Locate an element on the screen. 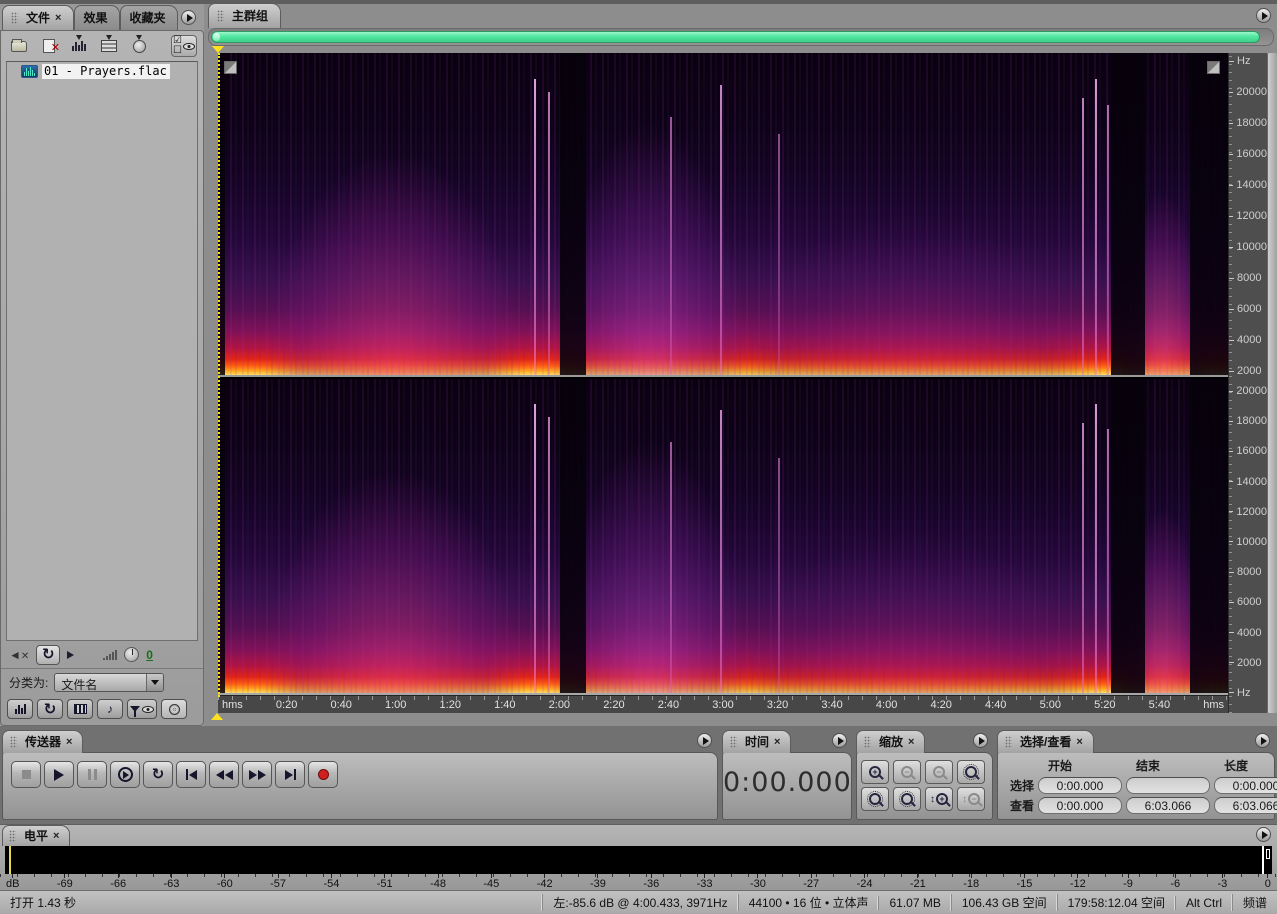  selection-start-field: 0:00.000 is located at coordinates (1080, 785).